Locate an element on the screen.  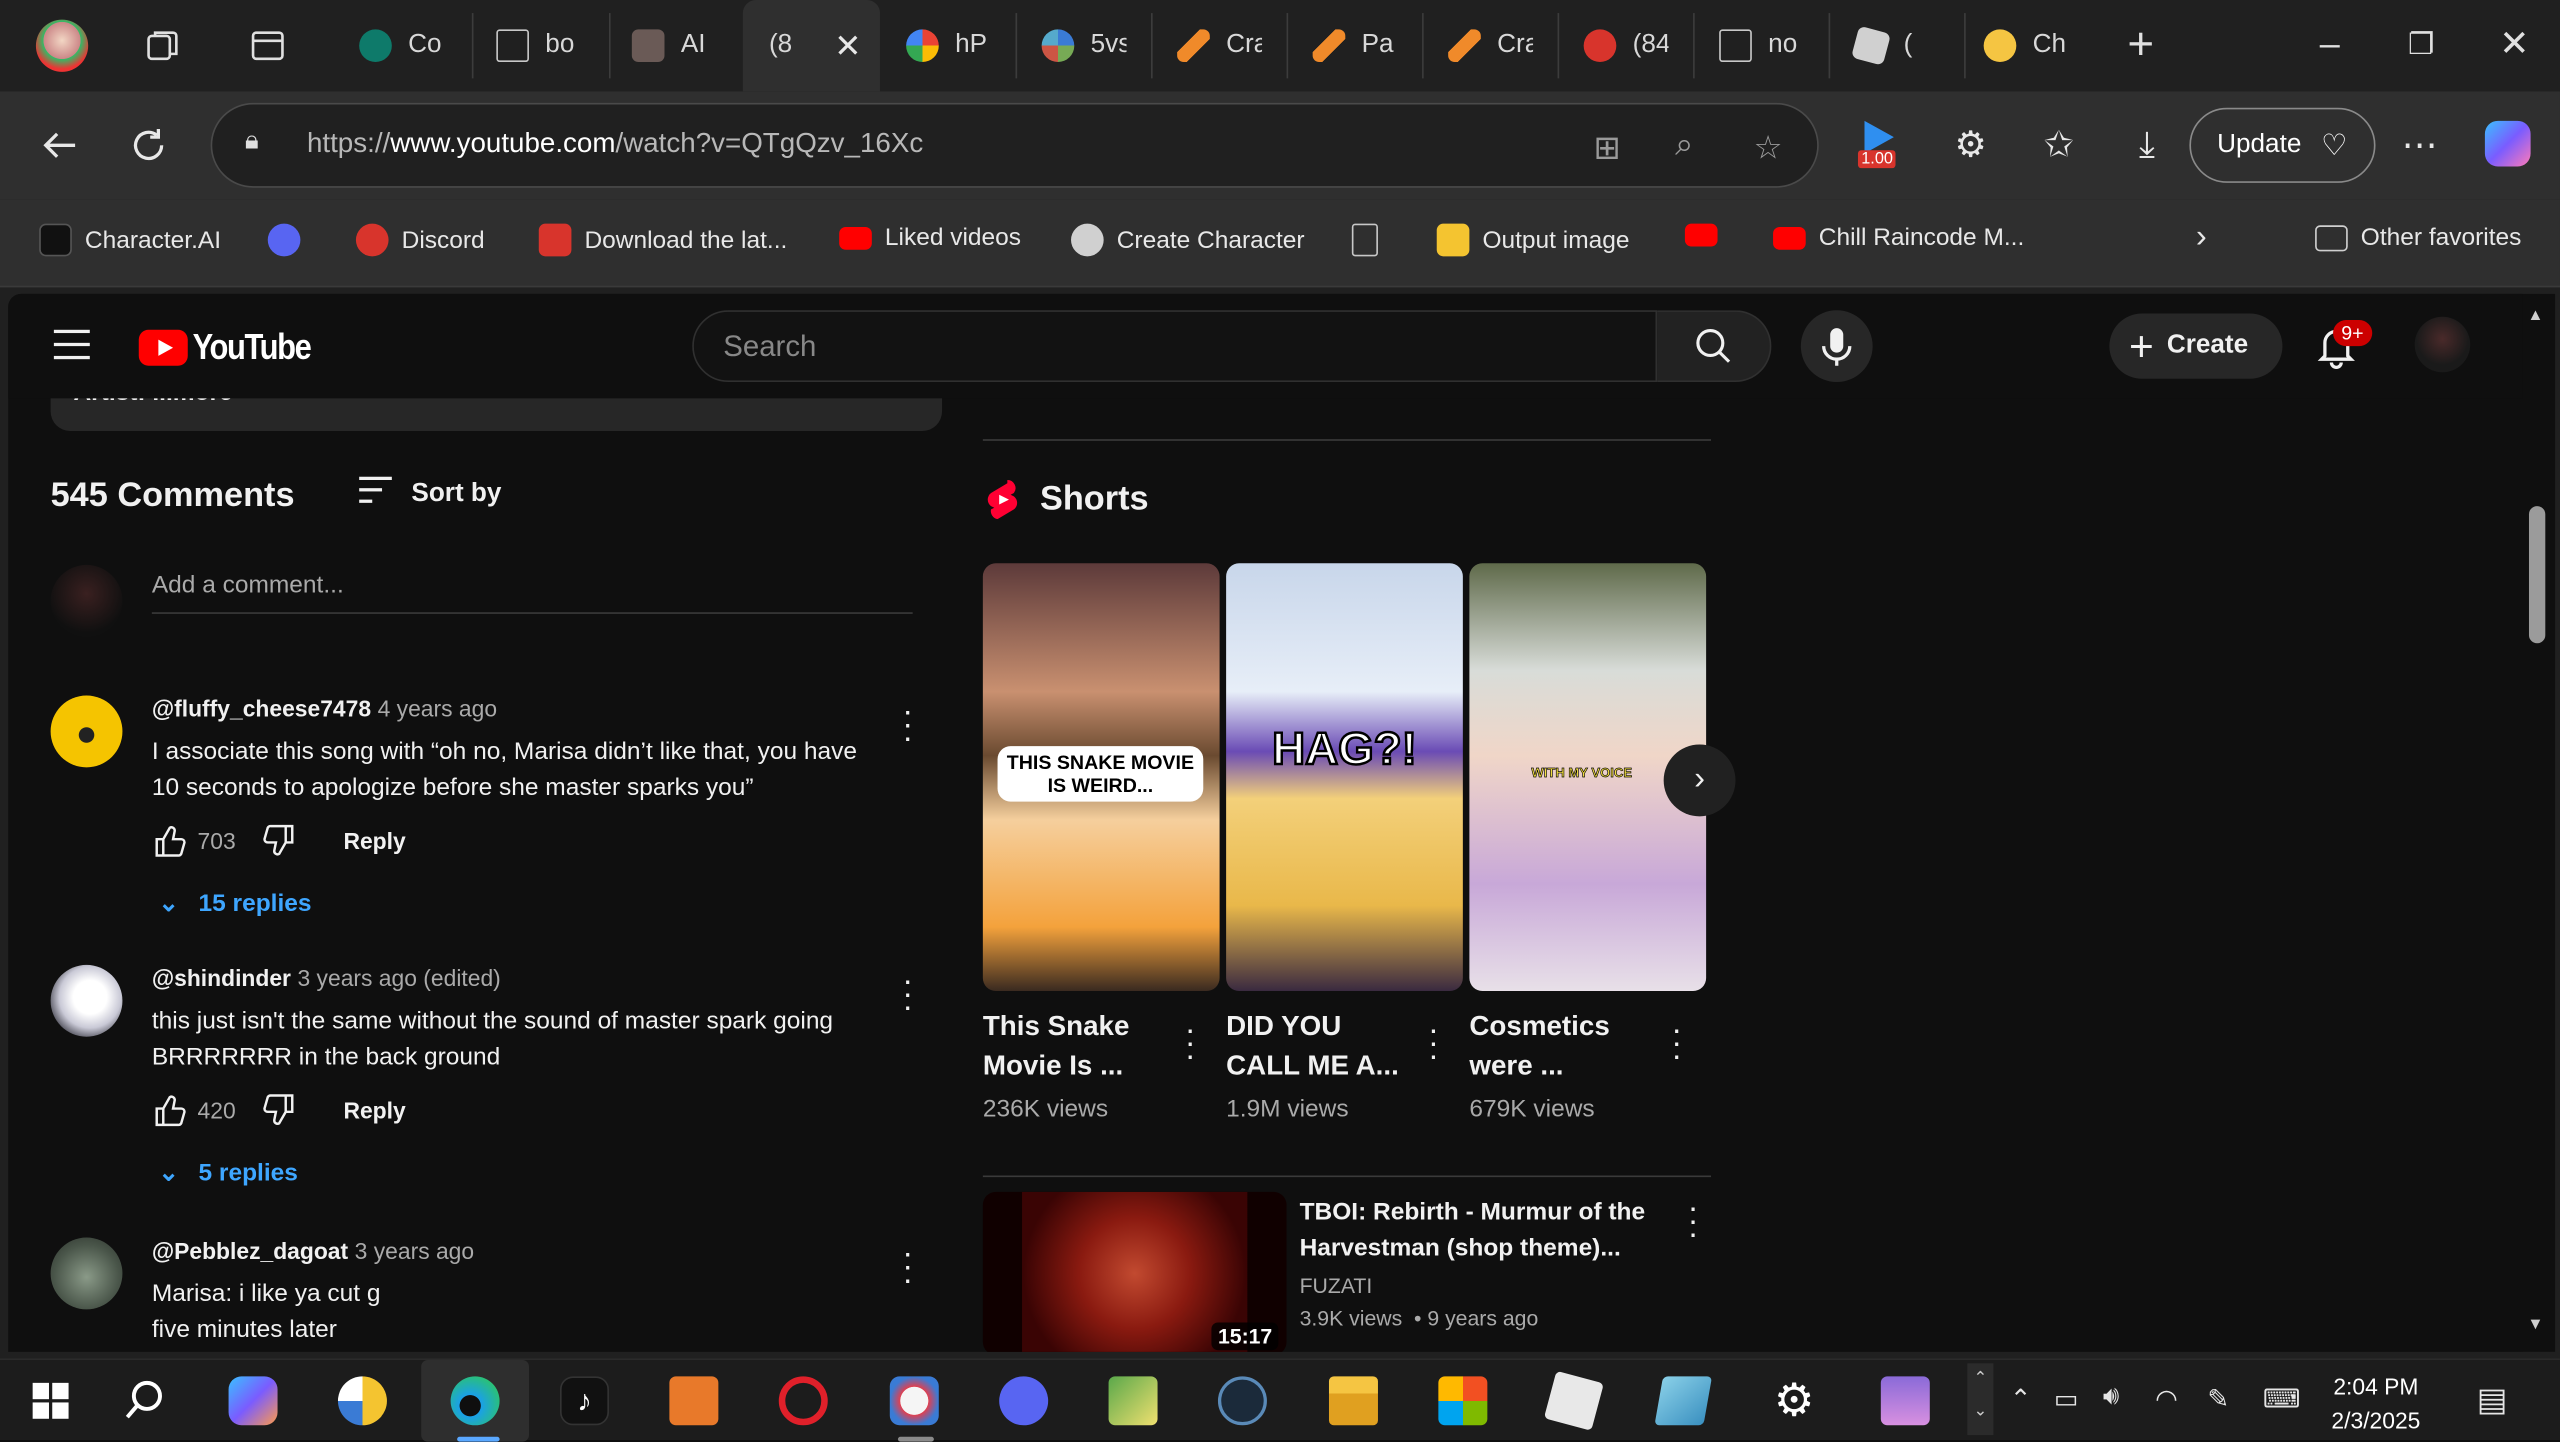
more-menu-icon: ⋯ is located at coordinates (2419, 145).